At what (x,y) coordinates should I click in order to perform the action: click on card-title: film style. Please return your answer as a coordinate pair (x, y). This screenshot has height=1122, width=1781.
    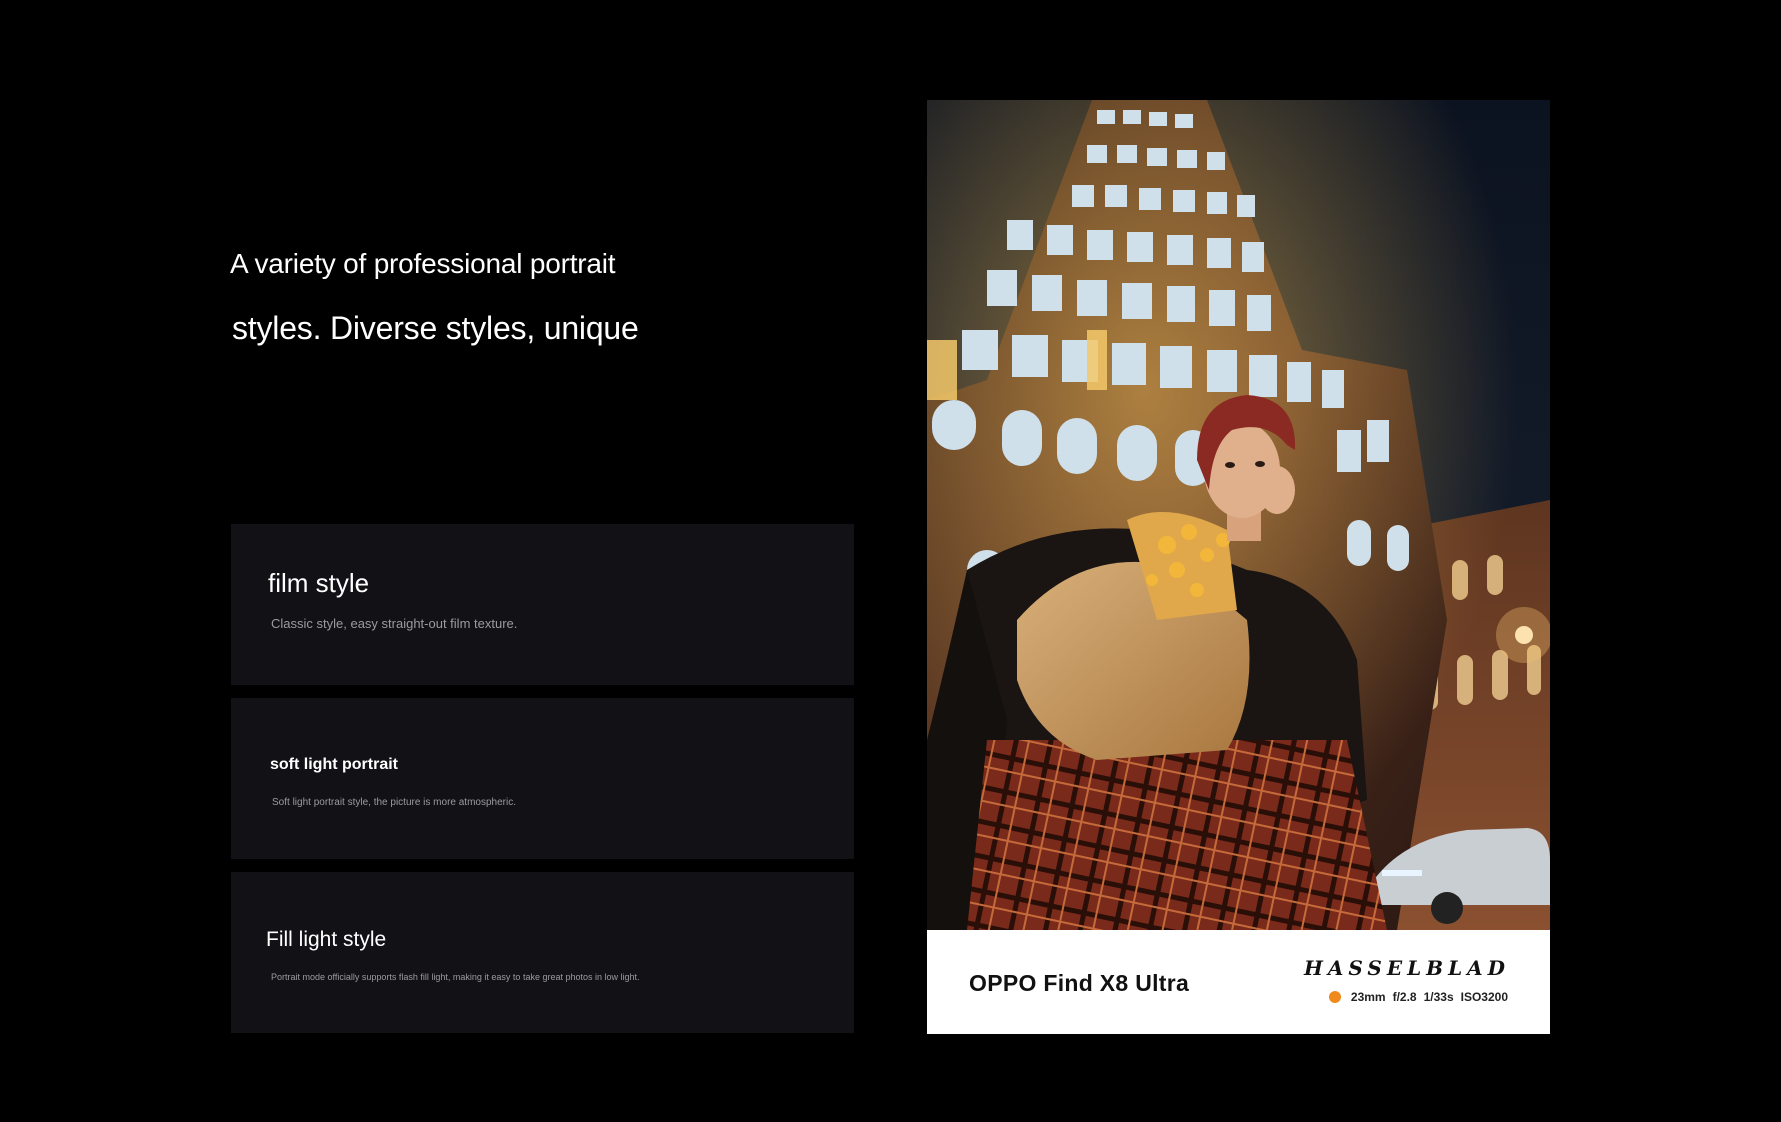
    Looking at the image, I should click on (319, 583).